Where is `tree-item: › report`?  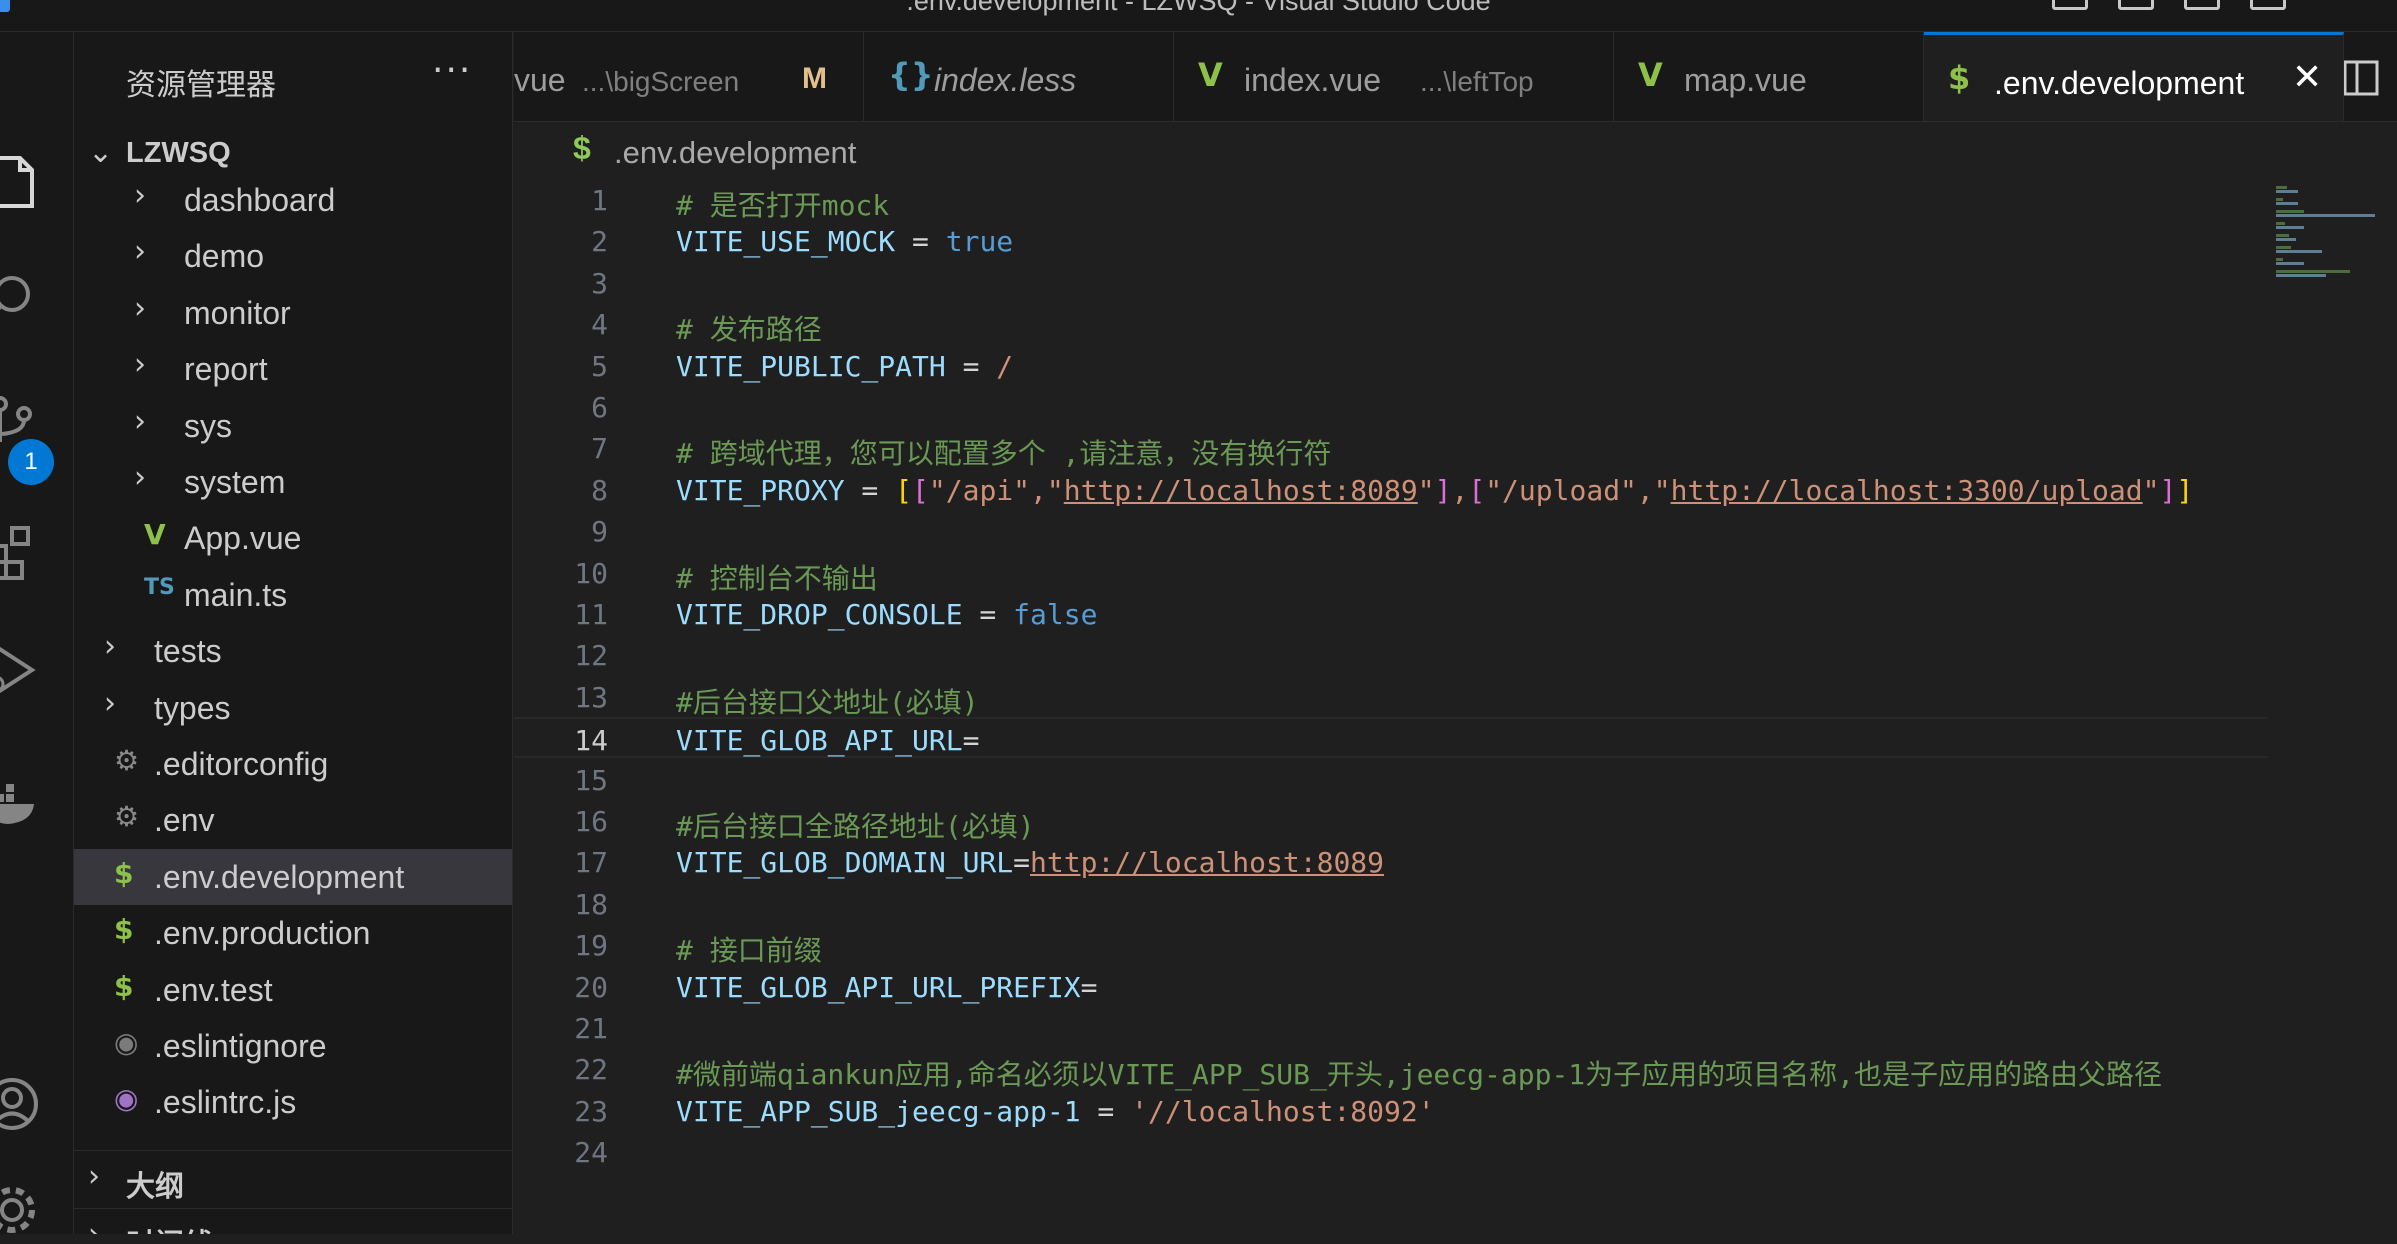 tree-item: › report is located at coordinates (293, 369).